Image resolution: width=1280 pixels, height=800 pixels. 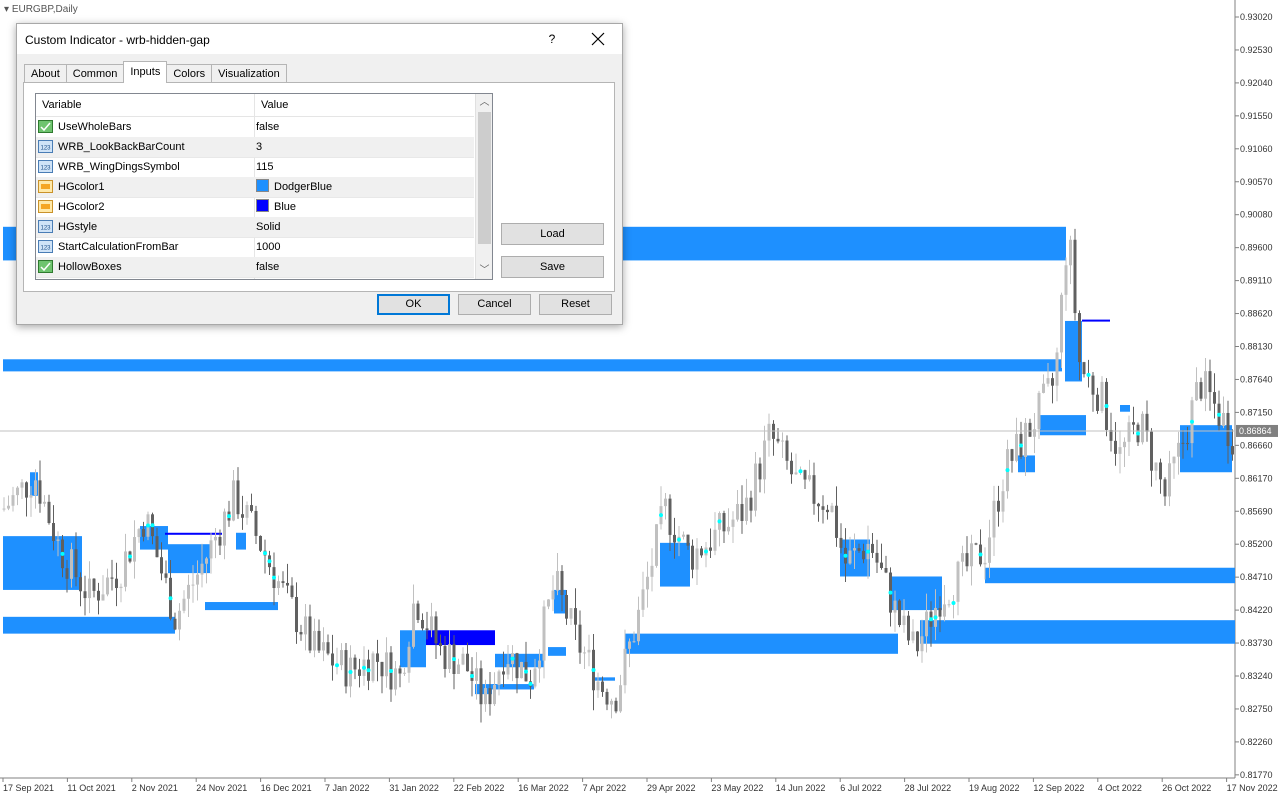 I want to click on variable-name: WRB_WingDingsSymbol, so click(x=119, y=167).